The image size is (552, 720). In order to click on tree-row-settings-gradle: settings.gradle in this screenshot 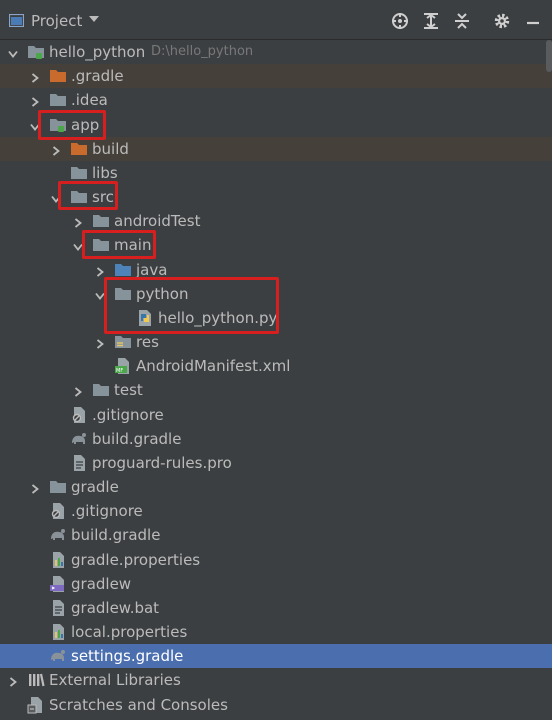, I will do `click(276, 656)`.